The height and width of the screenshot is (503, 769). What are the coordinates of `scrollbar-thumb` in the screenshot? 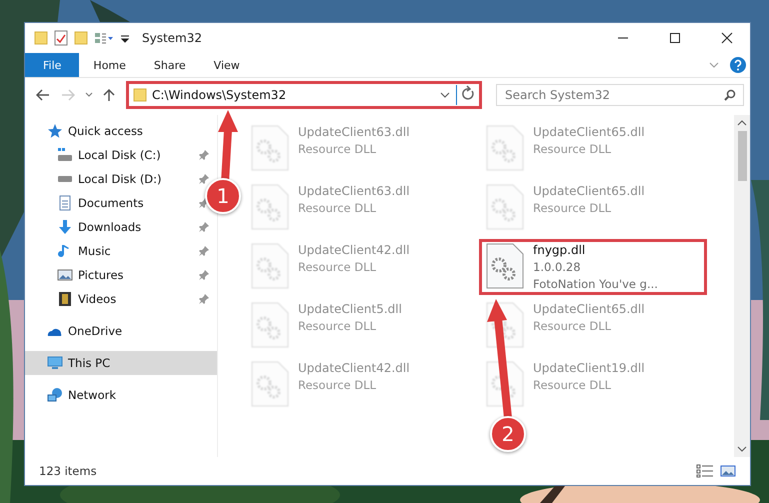 It's located at (742, 156).